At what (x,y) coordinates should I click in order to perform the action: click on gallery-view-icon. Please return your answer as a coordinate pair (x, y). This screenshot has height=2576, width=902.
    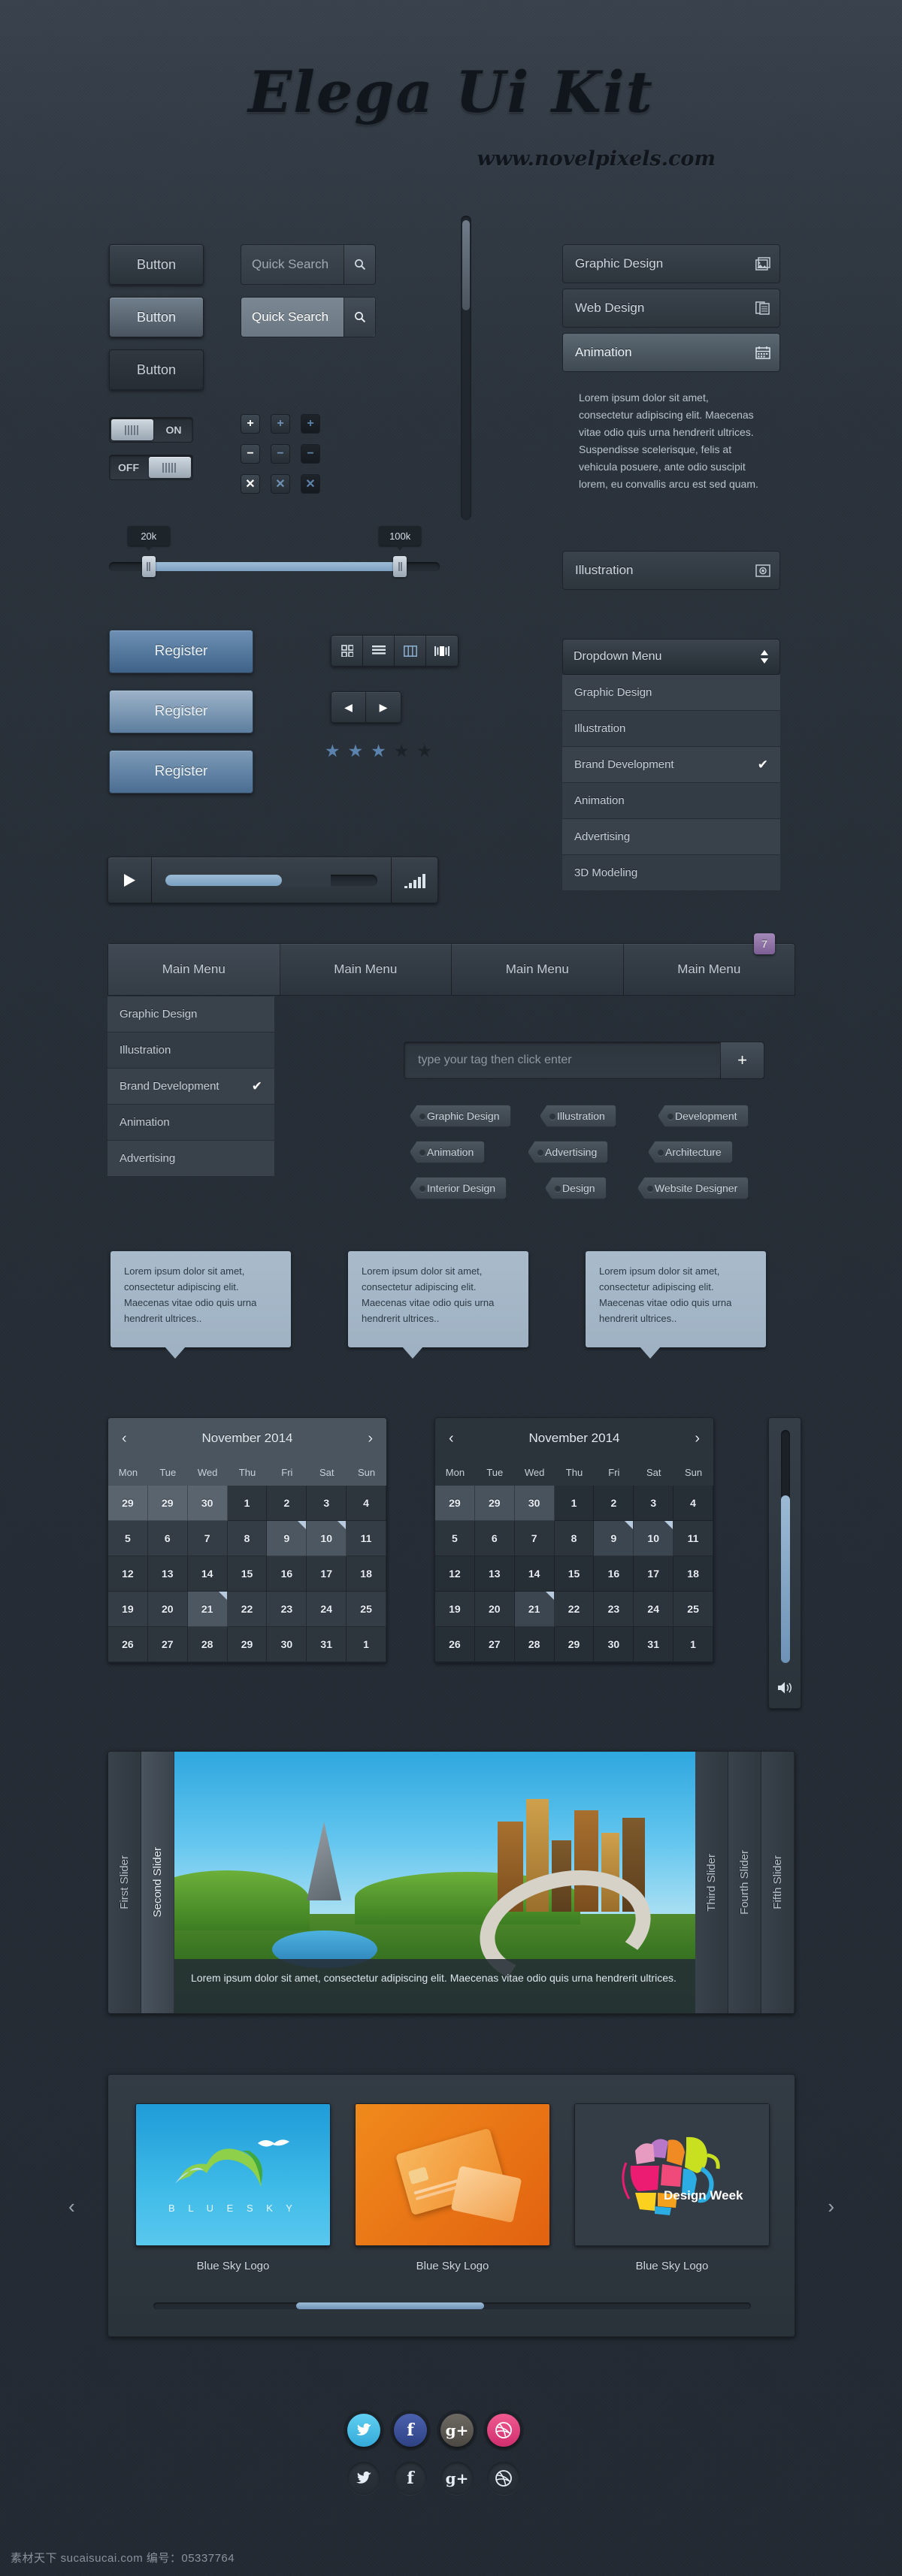
    Looking at the image, I should click on (442, 651).